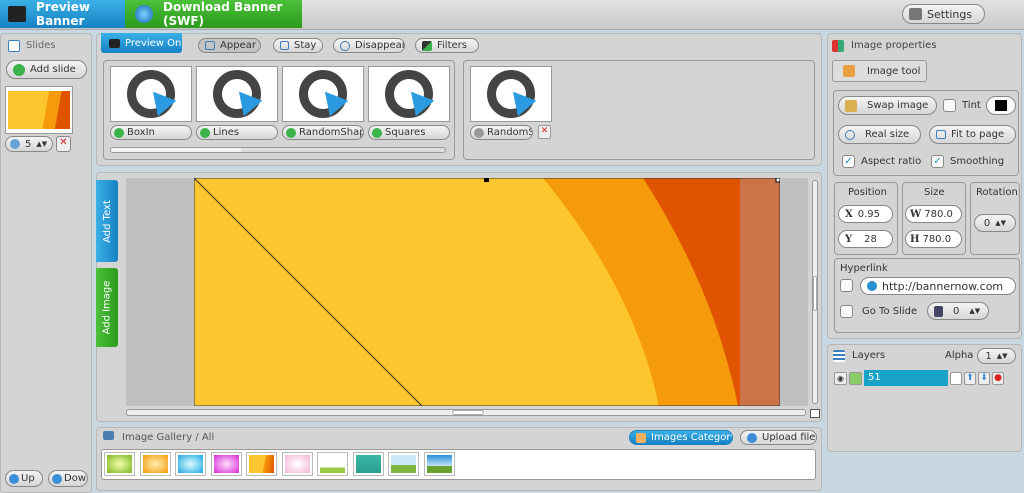  What do you see at coordinates (846, 311) in the screenshot?
I see `go-to-slide-checkbox` at bounding box center [846, 311].